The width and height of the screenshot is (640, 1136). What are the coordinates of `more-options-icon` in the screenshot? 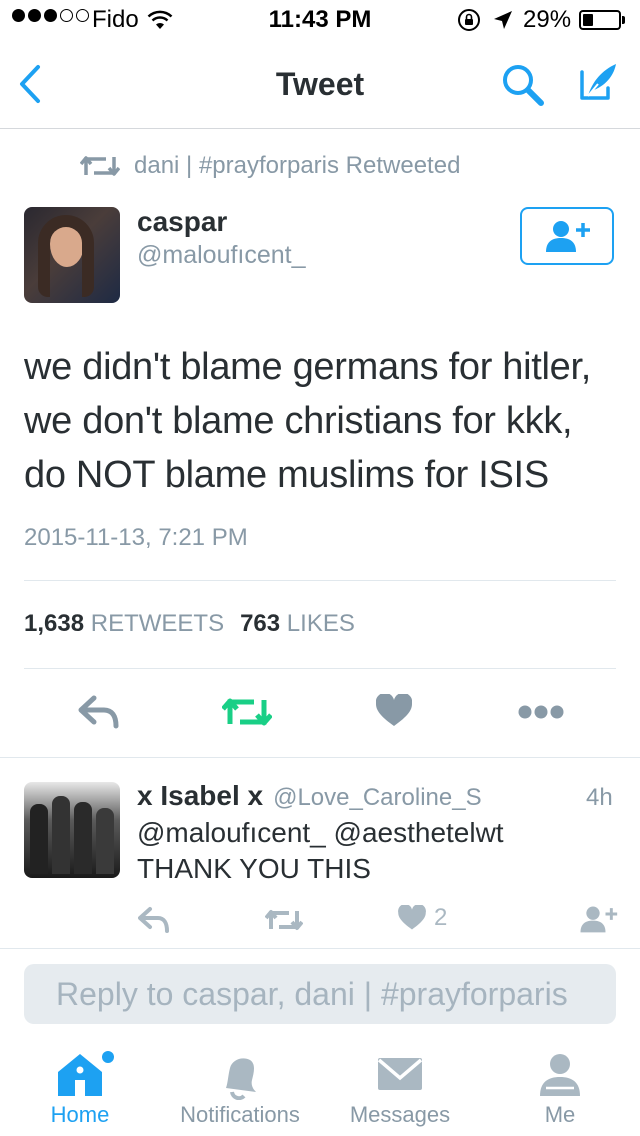 It's located at (541, 712).